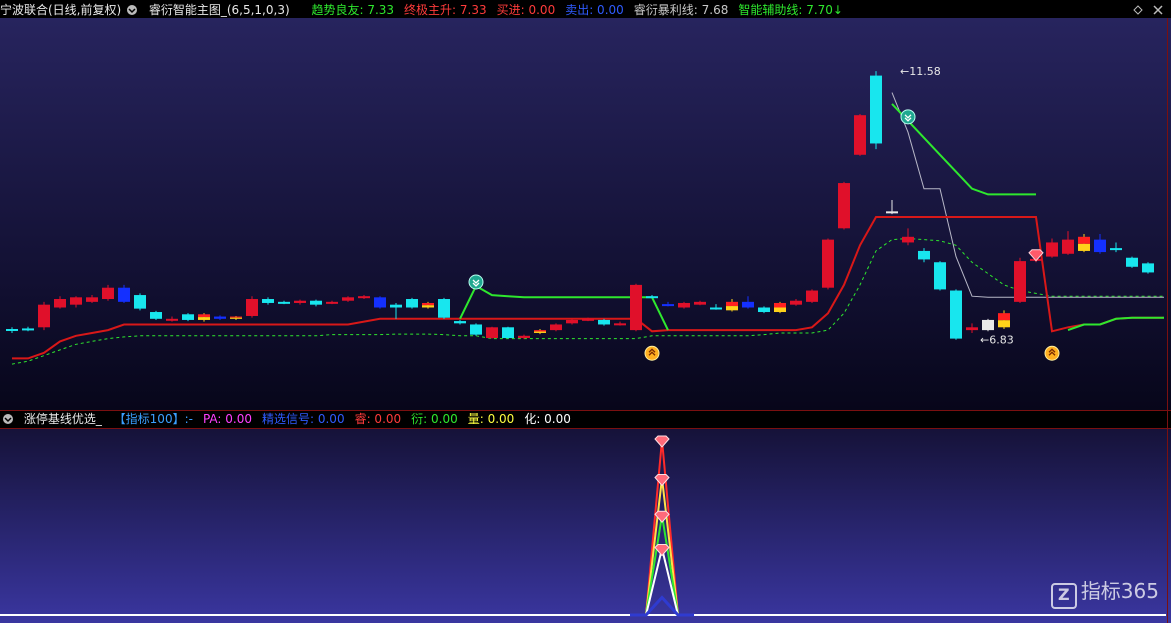  I want to click on watermark: Z 指标365, so click(1104, 592).